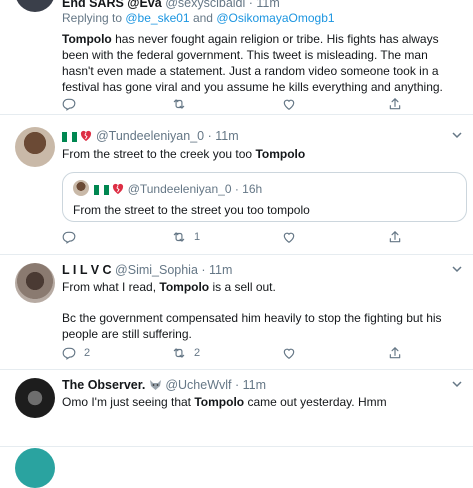  I want to click on tweet-header: End SARS @Eva @sexyscibaldi · 11m, so click(171, 5).